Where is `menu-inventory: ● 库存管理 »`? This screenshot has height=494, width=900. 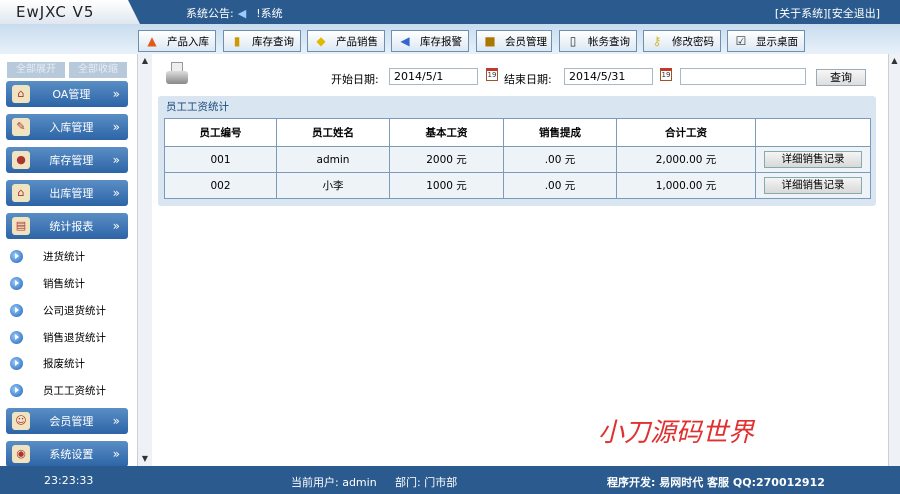 menu-inventory: ● 库存管理 » is located at coordinates (67, 160).